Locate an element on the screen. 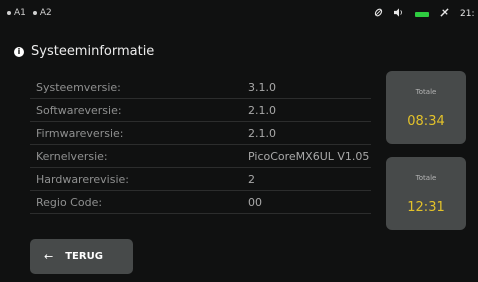 The height and width of the screenshot is (282, 478). info-label: Regio Code: is located at coordinates (69, 202).